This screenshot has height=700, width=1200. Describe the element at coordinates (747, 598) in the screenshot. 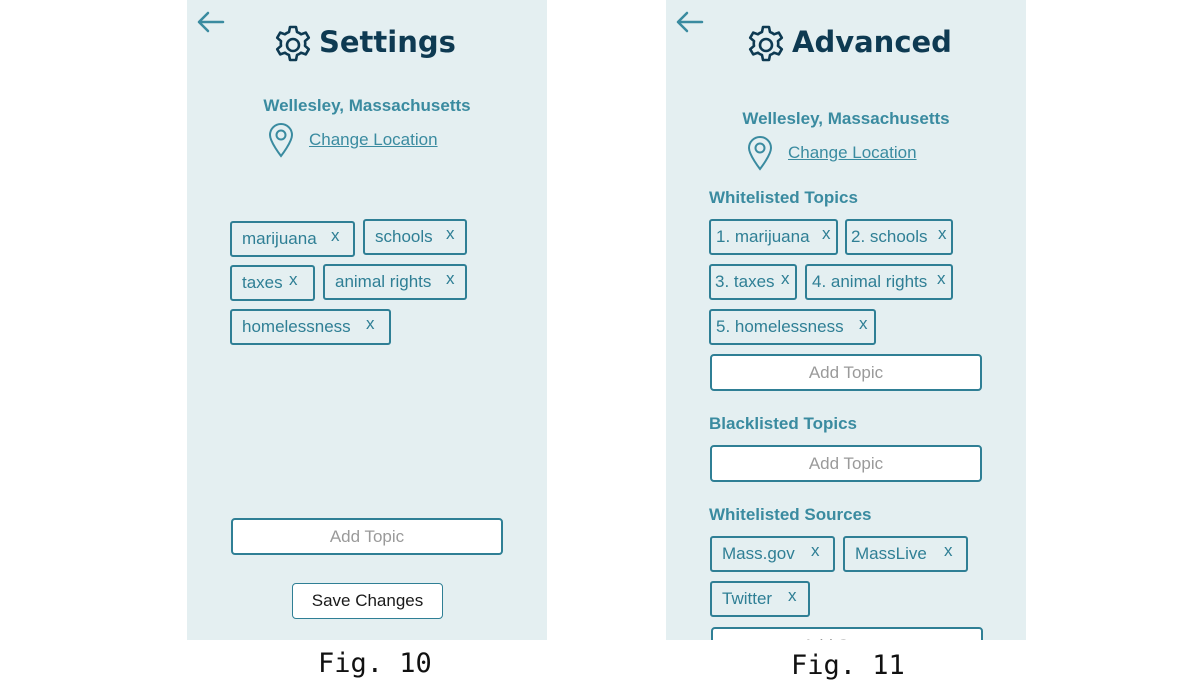

I see `source-chip-label: Twitter` at that location.